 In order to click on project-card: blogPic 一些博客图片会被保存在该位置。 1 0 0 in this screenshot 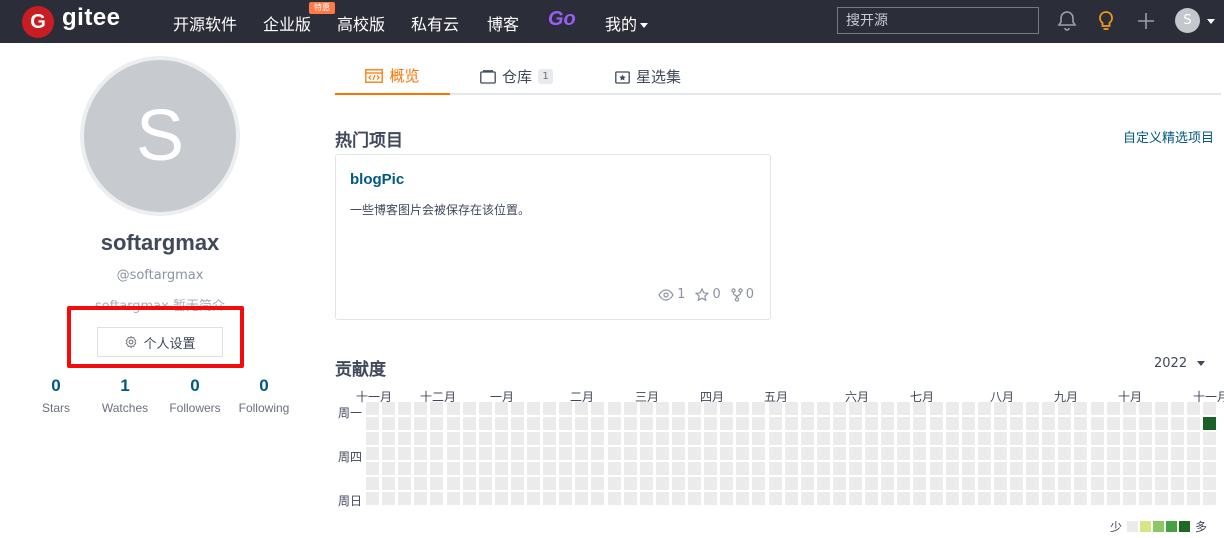, I will do `click(553, 237)`.